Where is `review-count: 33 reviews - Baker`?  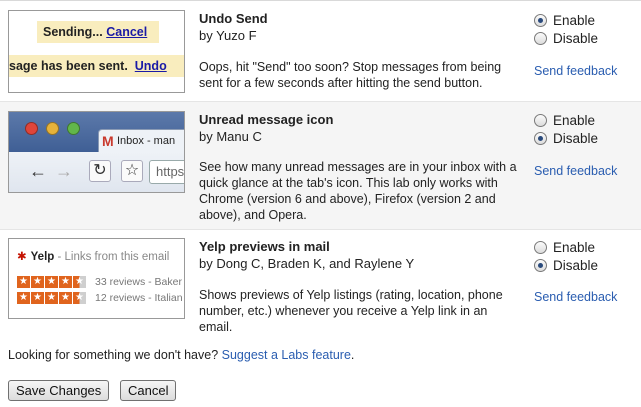 review-count: 33 reviews - Baker is located at coordinates (138, 282).